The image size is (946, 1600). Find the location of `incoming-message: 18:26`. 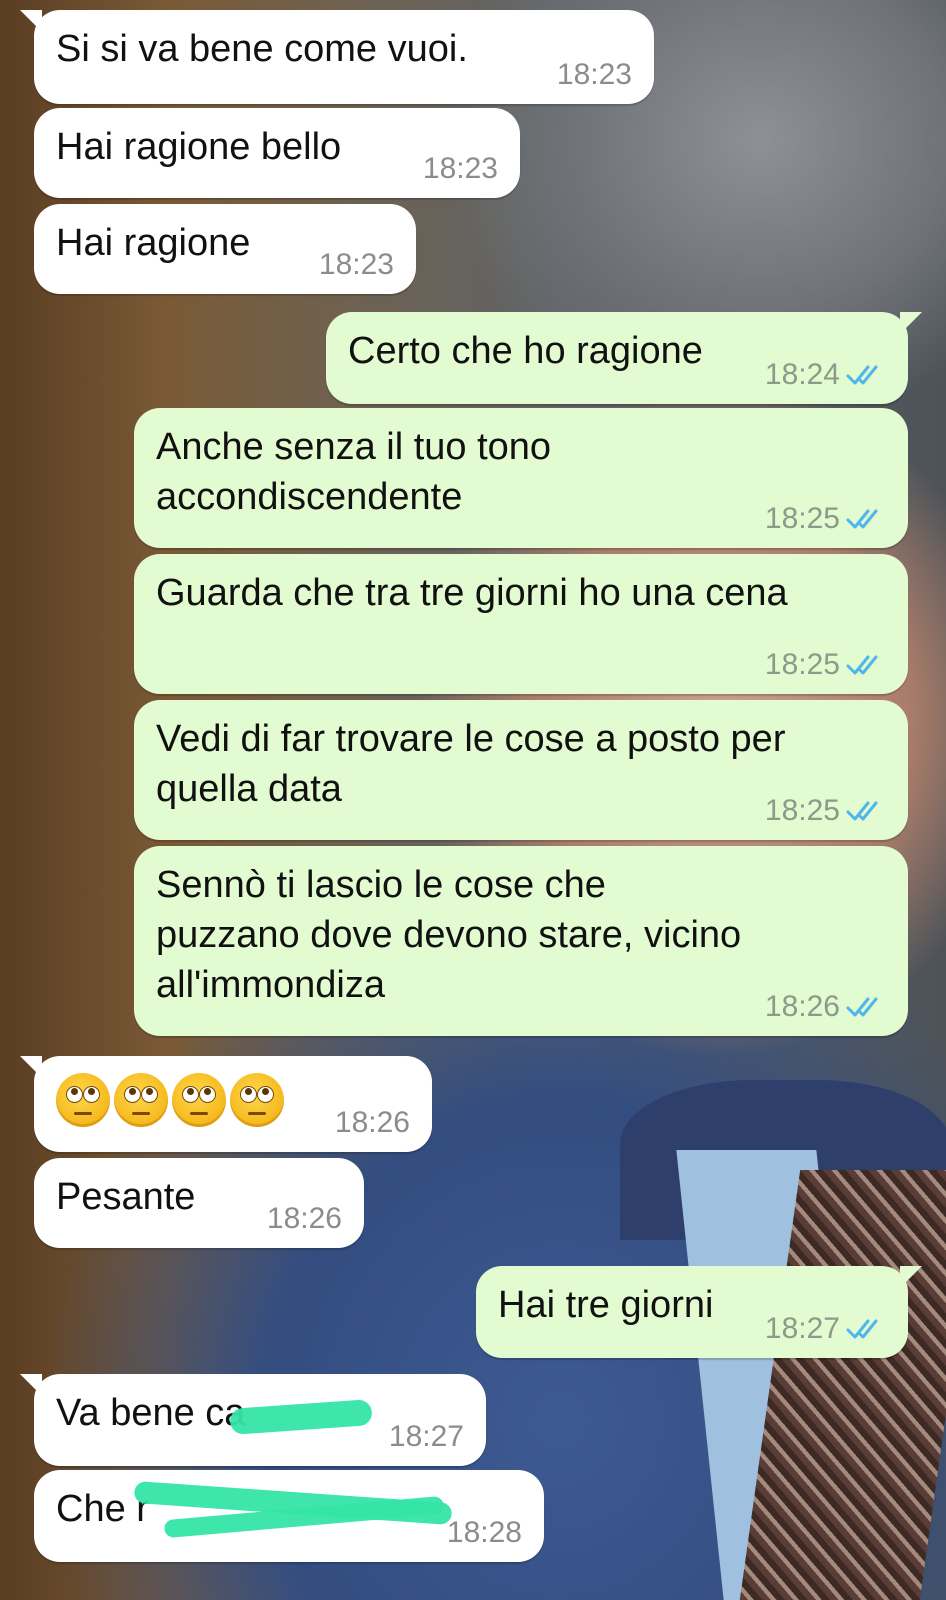

incoming-message: 18:26 is located at coordinates (226, 1104).